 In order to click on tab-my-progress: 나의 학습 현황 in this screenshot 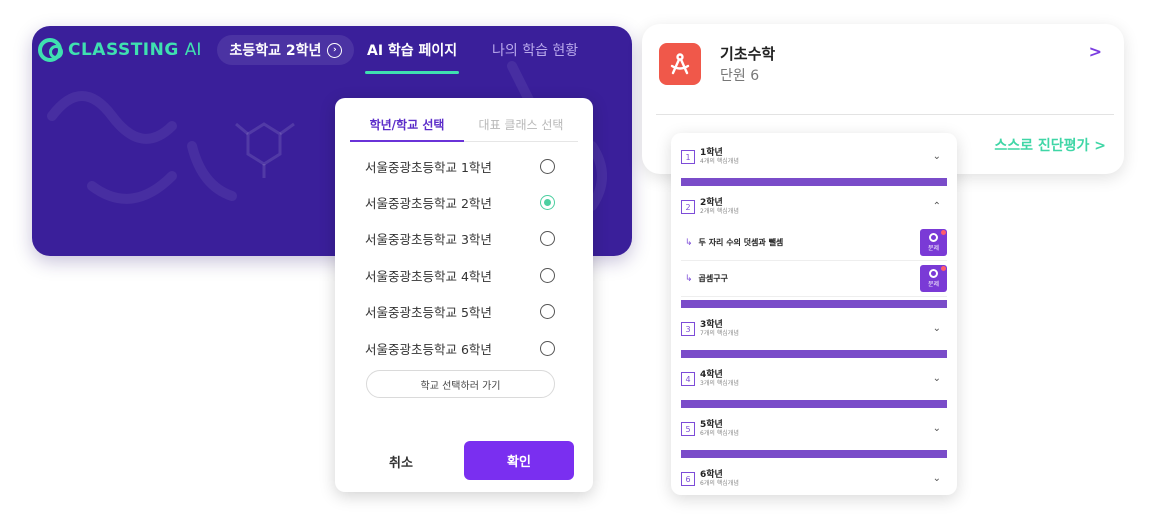, I will do `click(535, 50)`.